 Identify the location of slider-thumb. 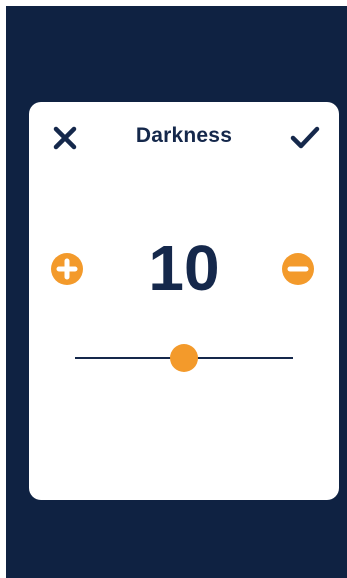
(184, 358).